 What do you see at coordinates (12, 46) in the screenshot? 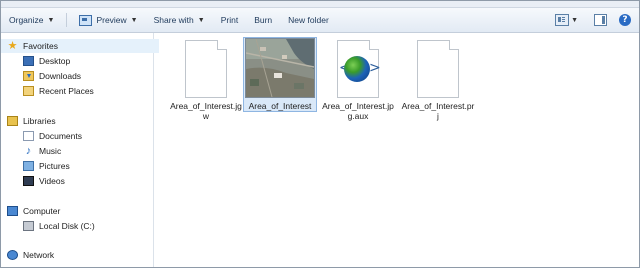
I see `star-icon: ★` at bounding box center [12, 46].